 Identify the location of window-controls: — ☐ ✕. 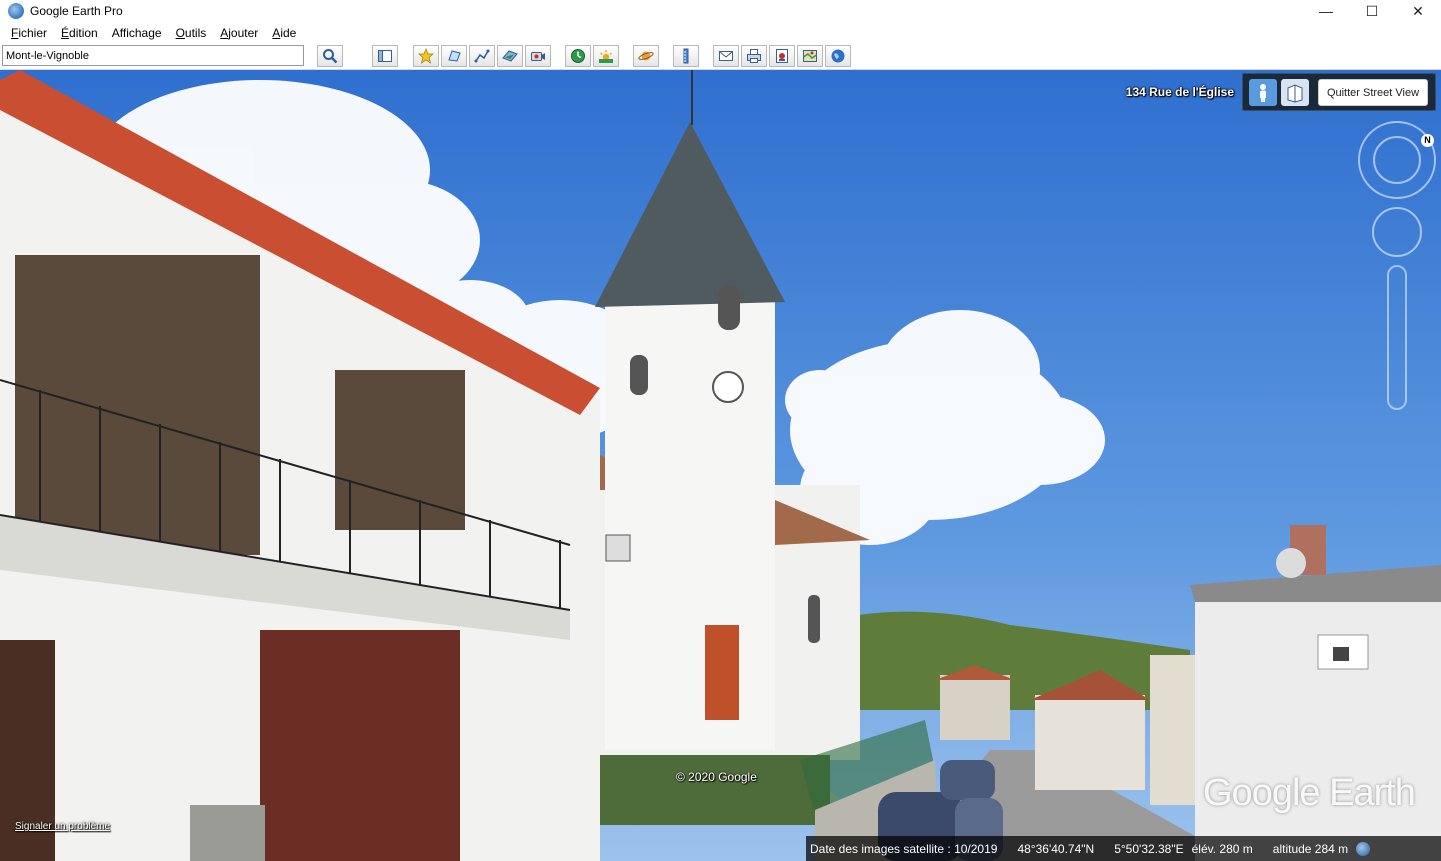
(1372, 11).